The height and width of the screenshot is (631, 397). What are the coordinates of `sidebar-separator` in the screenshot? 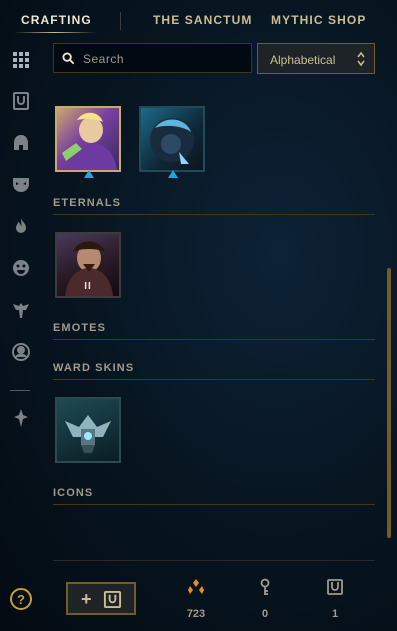 It's located at (20, 390).